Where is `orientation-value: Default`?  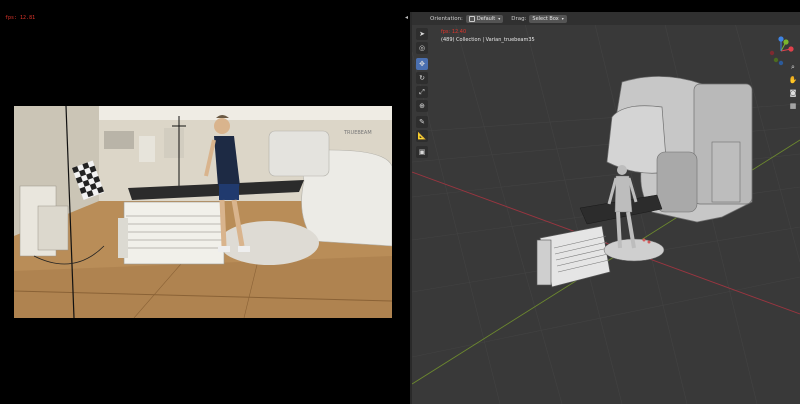
orientation-value: Default is located at coordinates (486, 18).